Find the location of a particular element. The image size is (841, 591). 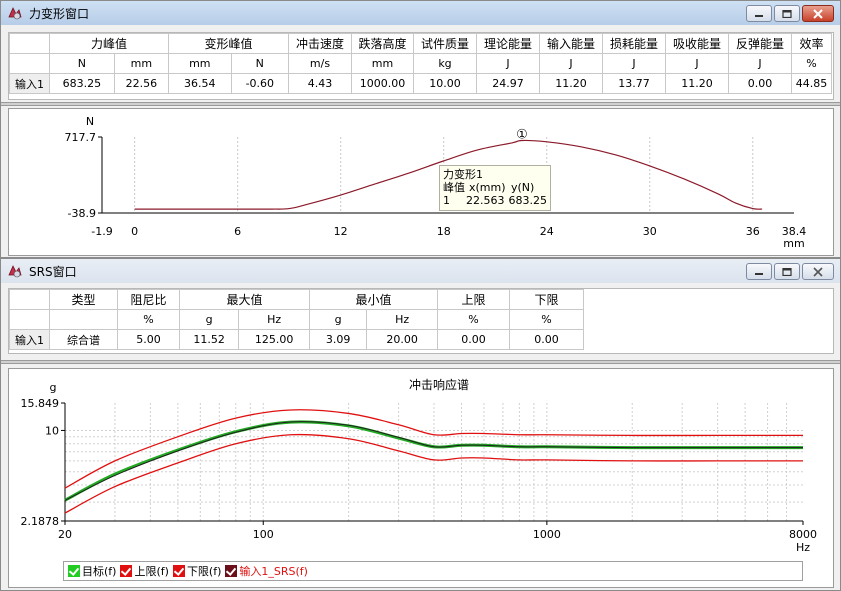

legend-item-lower: 下限(f) is located at coordinates (197, 571).